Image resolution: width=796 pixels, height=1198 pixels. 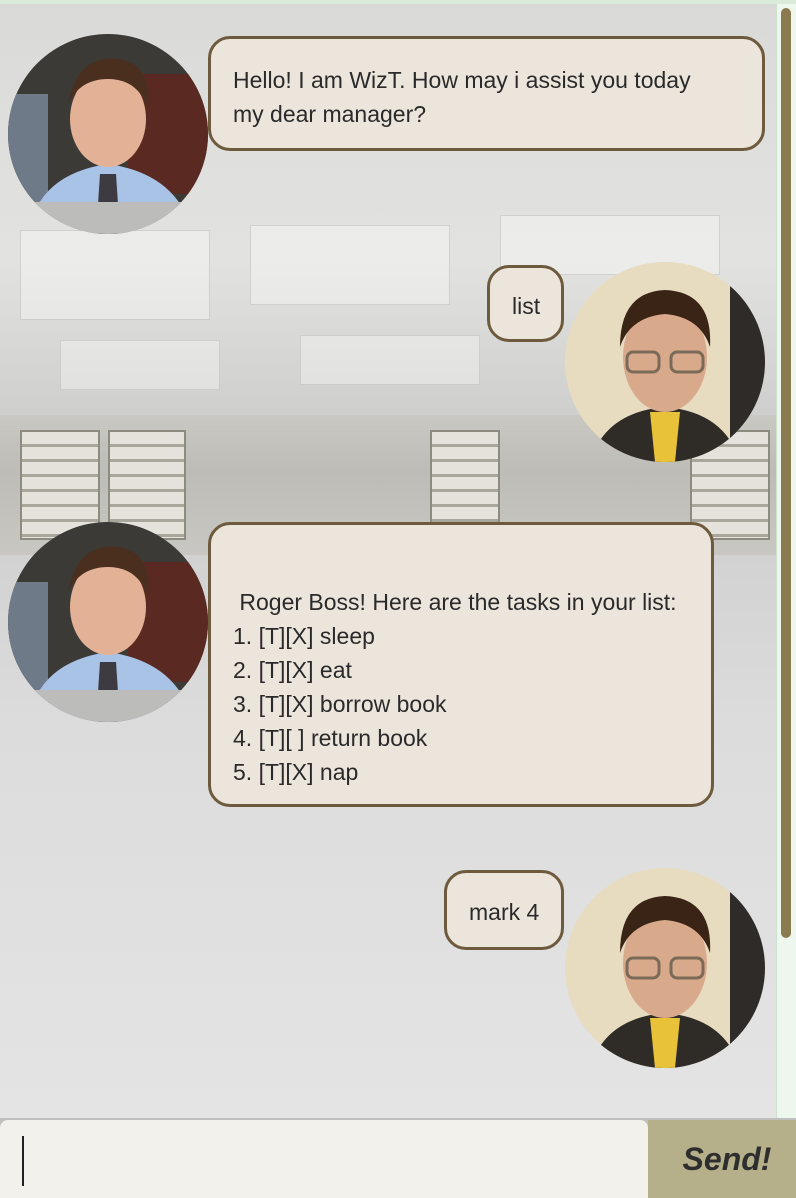 I want to click on user-message-bubble: mark 4, so click(x=504, y=910).